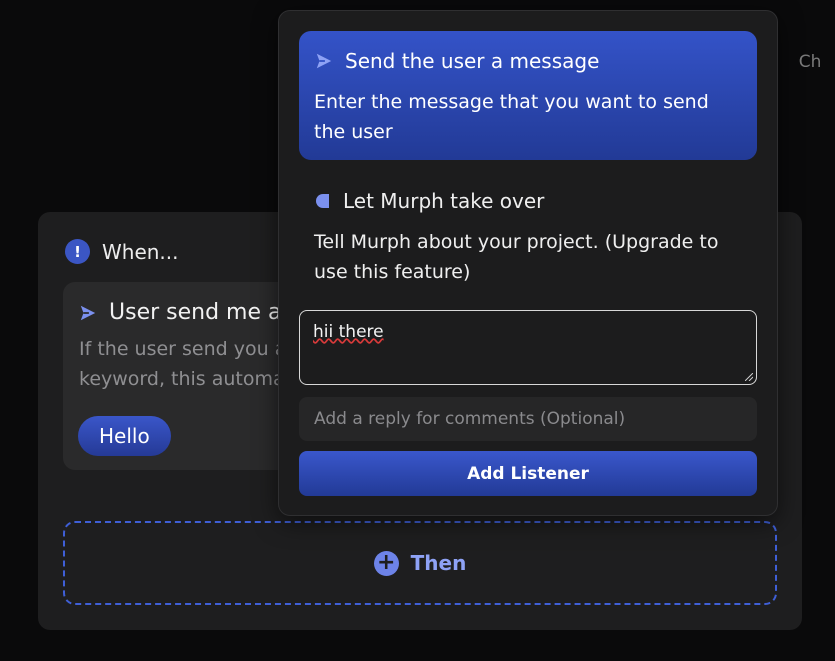 The image size is (835, 661). Describe the element at coordinates (206, 312) in the screenshot. I see `trigger-title: User send me a d` at that location.